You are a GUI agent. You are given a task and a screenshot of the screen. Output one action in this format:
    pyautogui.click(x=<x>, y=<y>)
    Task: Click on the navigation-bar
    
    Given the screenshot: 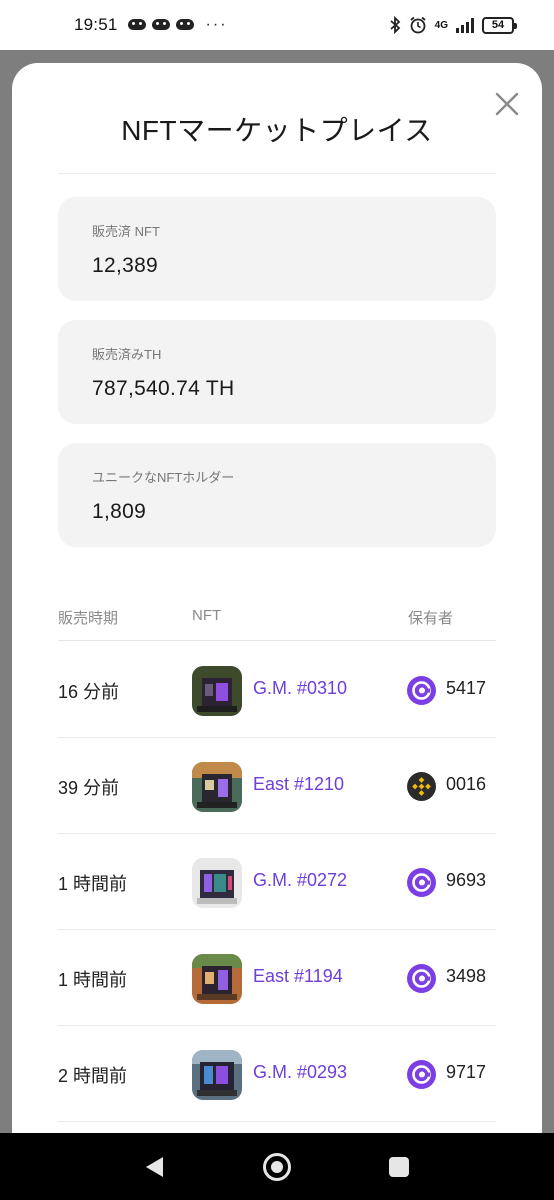 What is the action you would take?
    pyautogui.click(x=277, y=1166)
    